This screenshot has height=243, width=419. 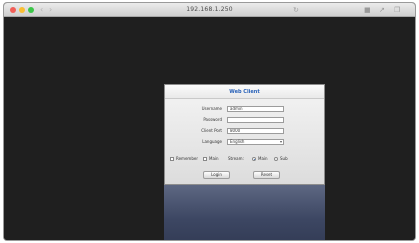 I want to click on main-checkbox-label: Main, so click(x=214, y=158).